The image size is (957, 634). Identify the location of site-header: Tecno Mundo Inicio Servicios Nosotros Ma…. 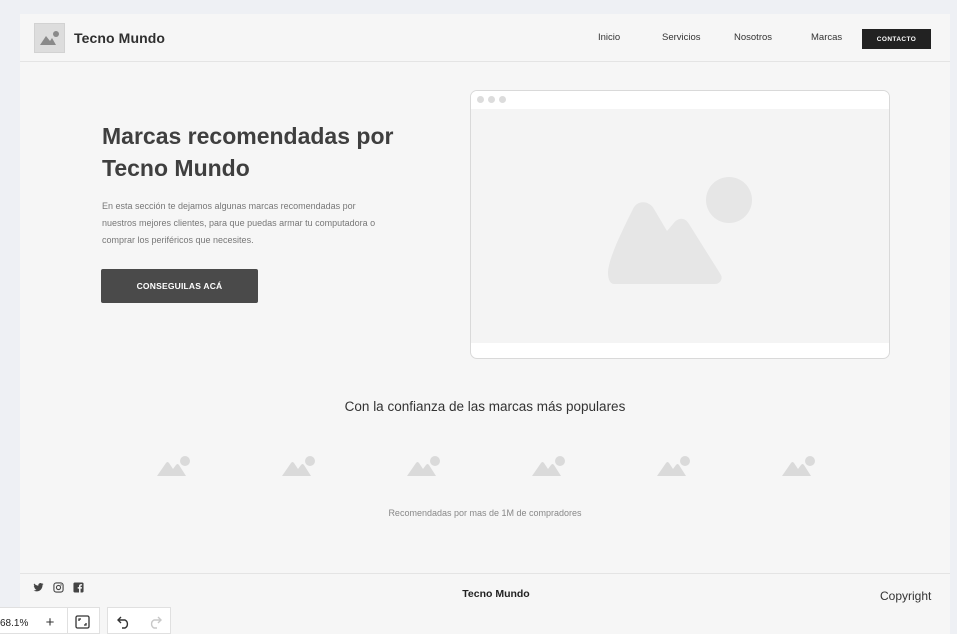
(485, 38).